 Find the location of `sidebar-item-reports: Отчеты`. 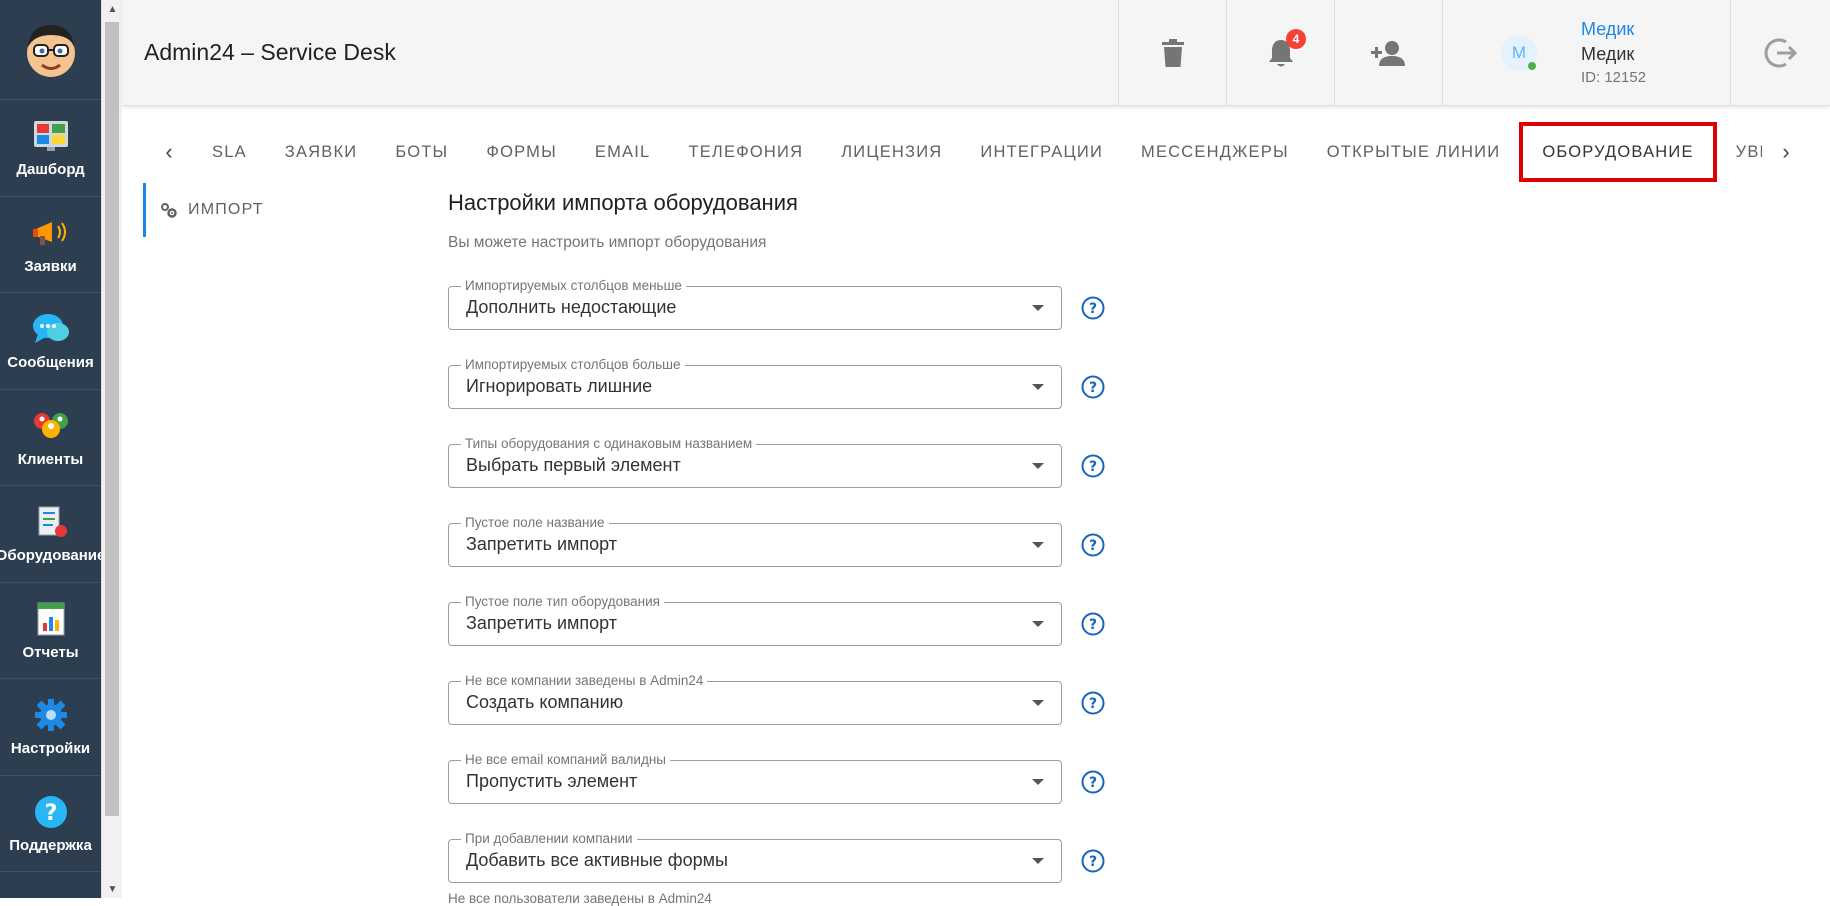

sidebar-item-reports: Отчеты is located at coordinates (50, 631).